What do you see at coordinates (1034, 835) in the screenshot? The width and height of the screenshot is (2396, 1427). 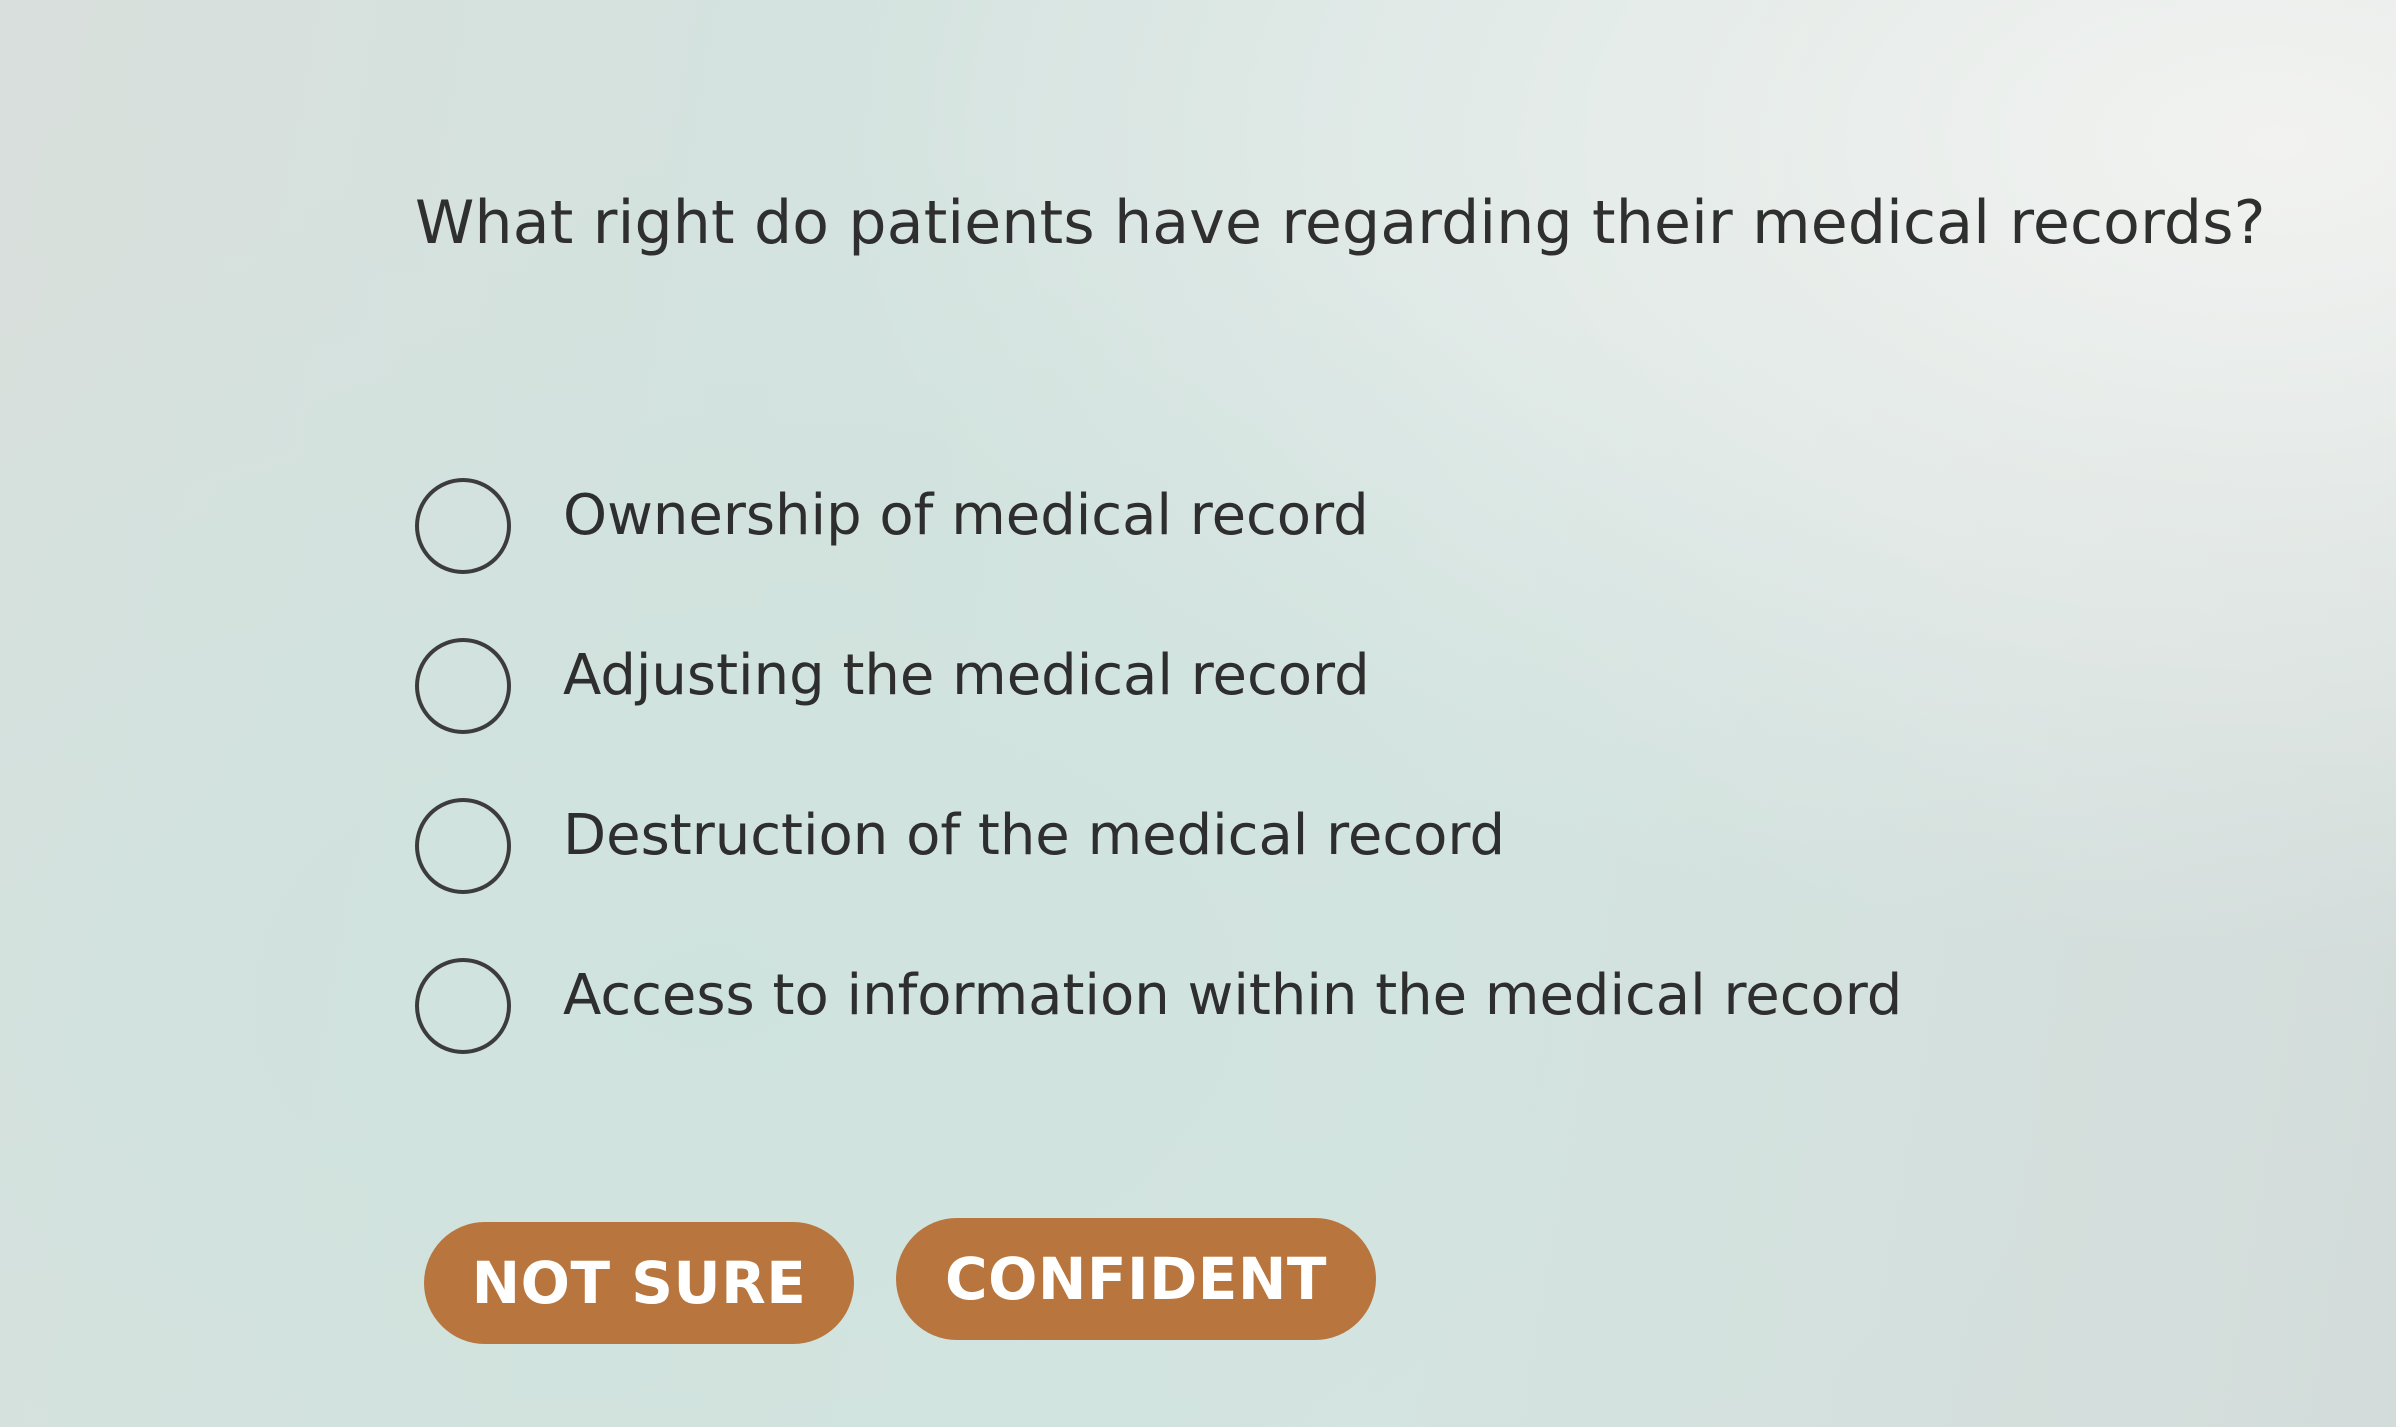 I see `answer-option-label: Destruction of the medical record` at bounding box center [1034, 835].